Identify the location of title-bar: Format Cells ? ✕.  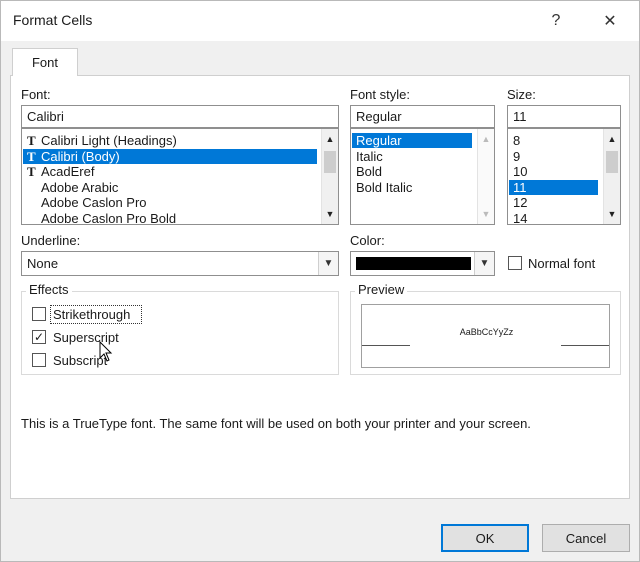
(320, 21).